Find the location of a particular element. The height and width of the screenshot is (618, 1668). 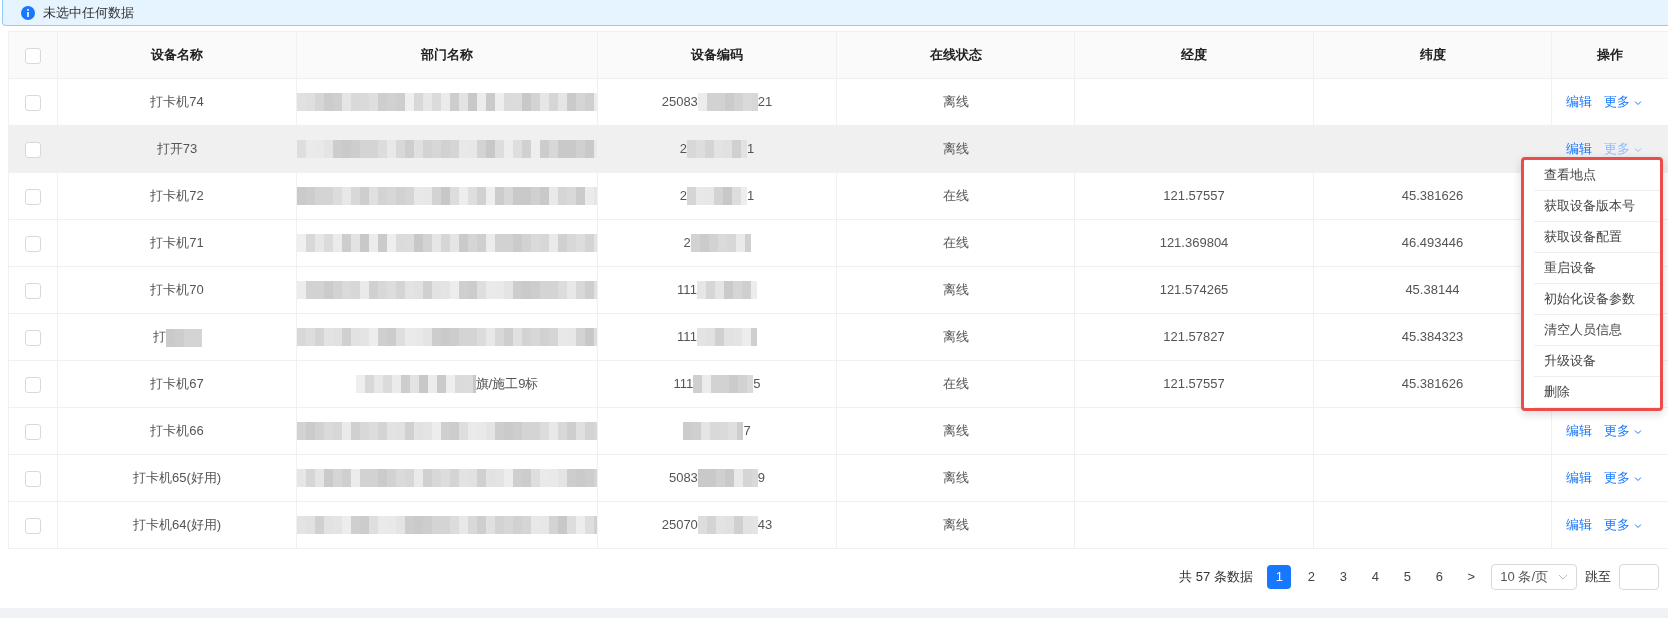

table-cell: 打卡机72 is located at coordinates (177, 196).